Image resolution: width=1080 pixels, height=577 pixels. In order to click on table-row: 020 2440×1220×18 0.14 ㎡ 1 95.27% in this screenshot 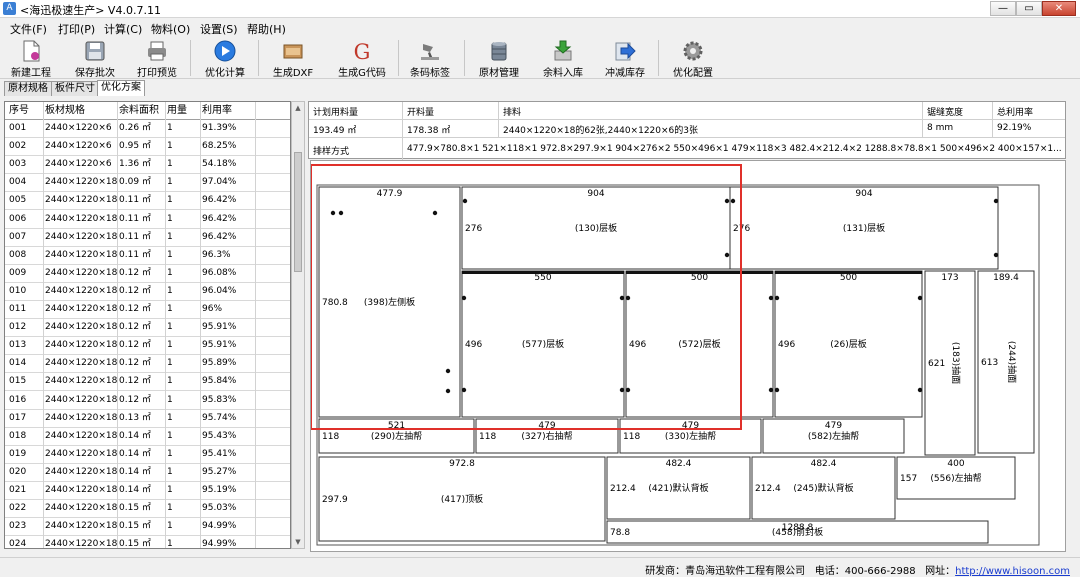, I will do `click(147, 473)`.